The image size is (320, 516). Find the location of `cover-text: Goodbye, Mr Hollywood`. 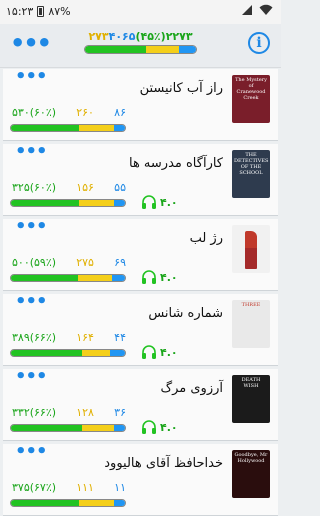

cover-text: Goodbye, Mr Hollywood is located at coordinates (251, 458).